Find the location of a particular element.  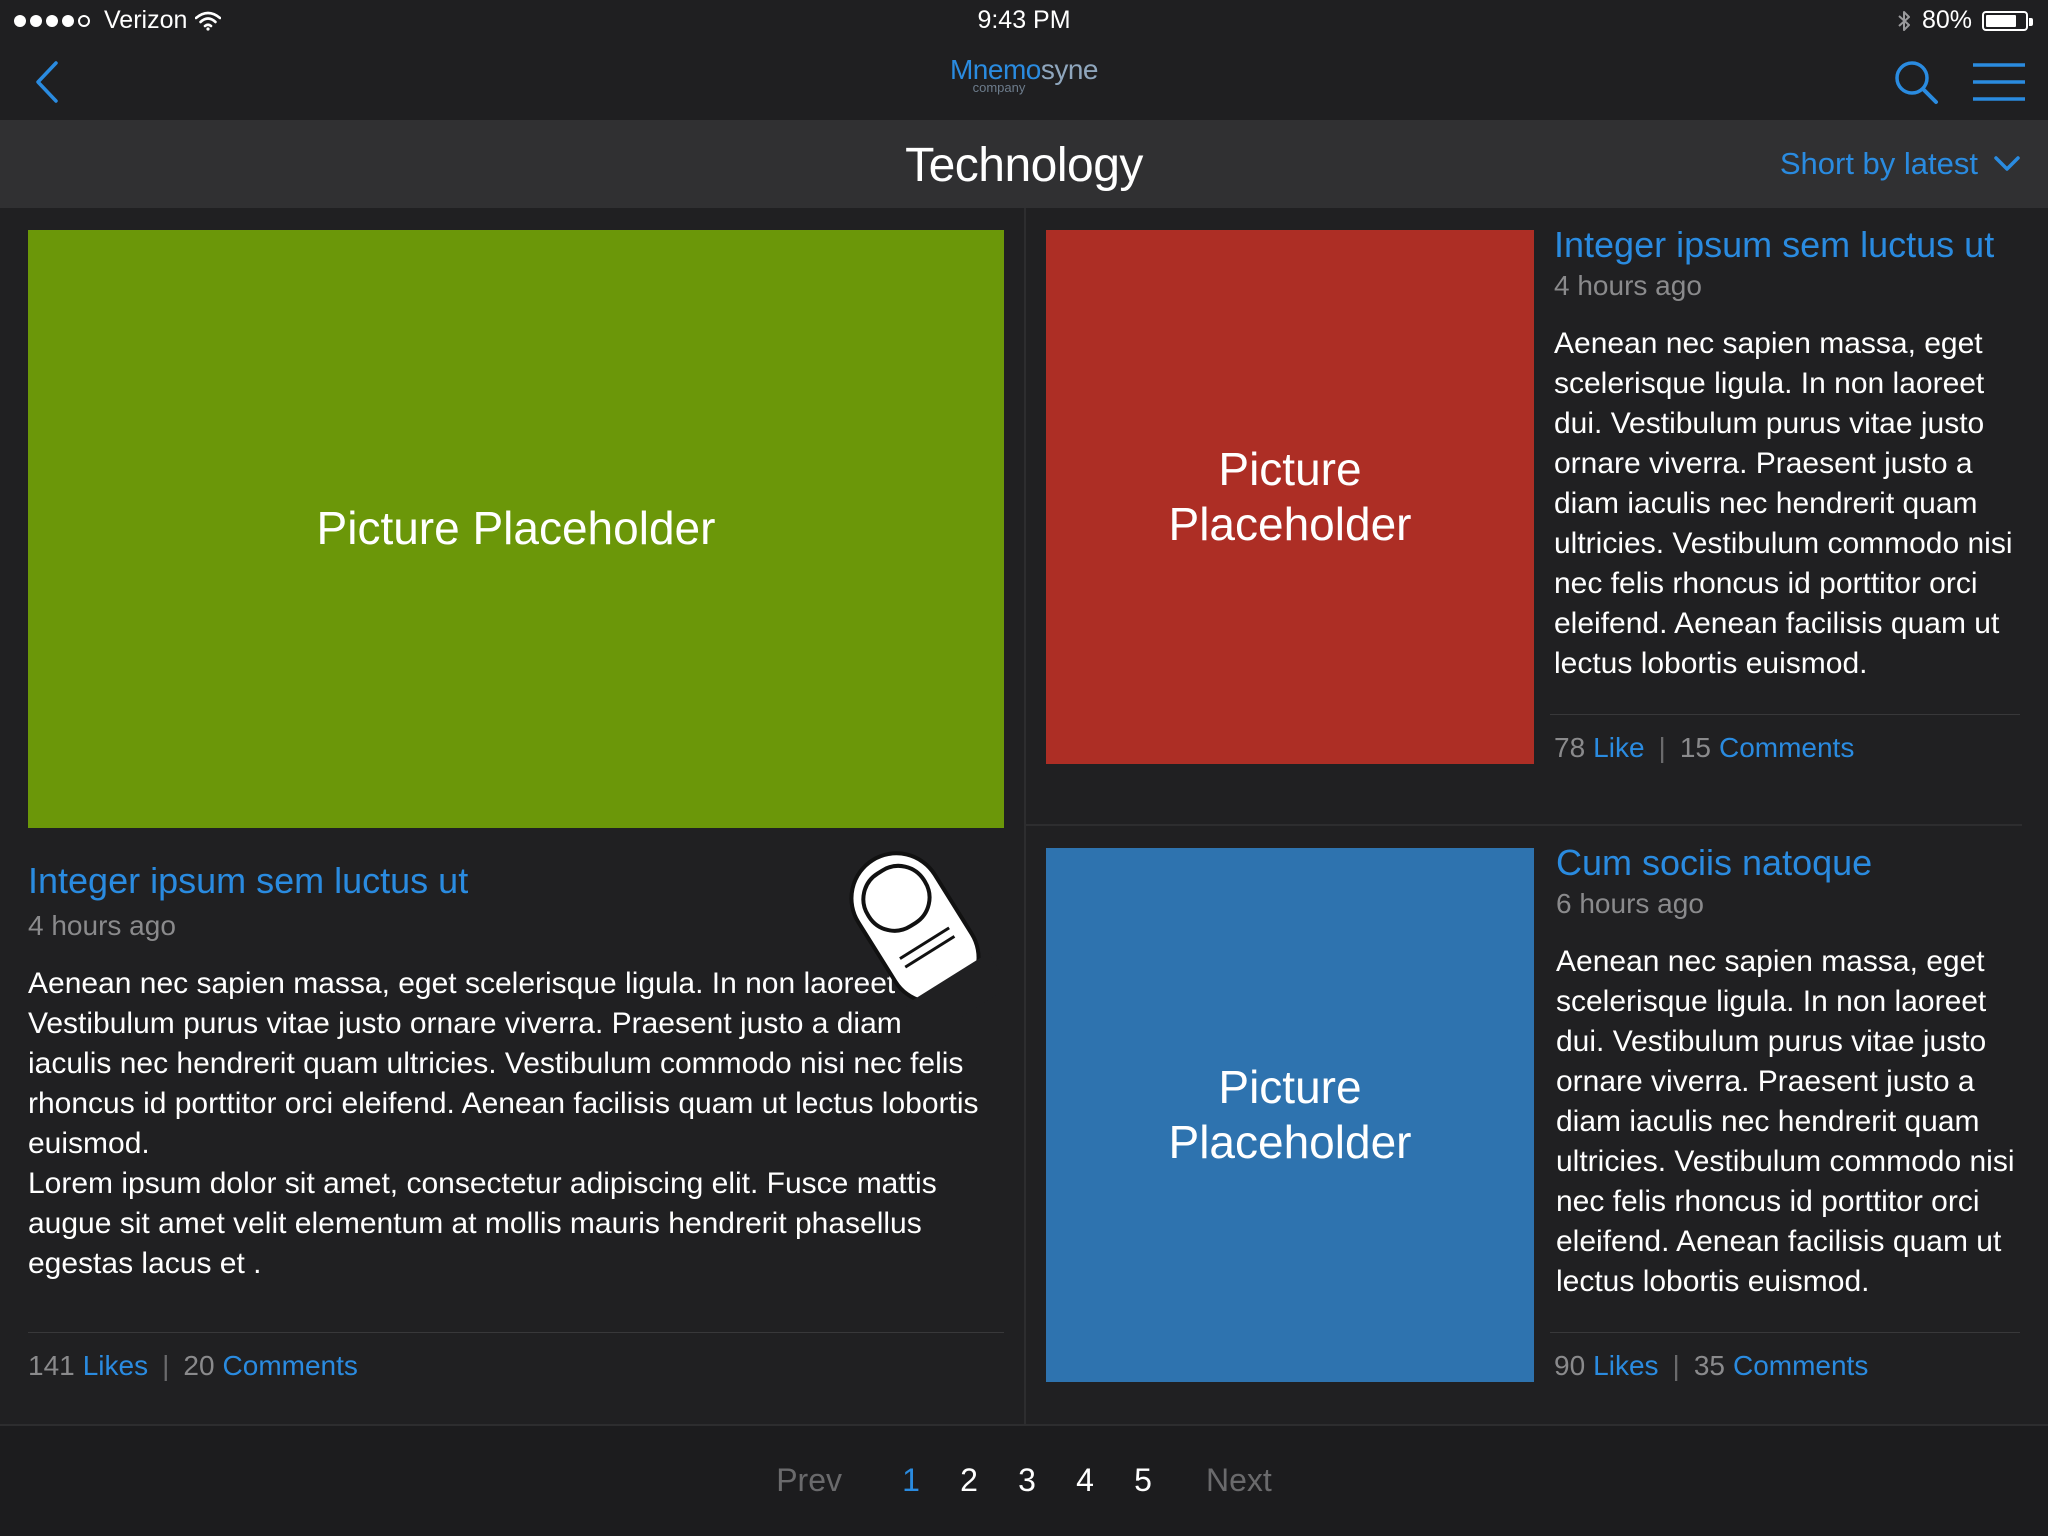

section-title: Technology is located at coordinates (1024, 165).